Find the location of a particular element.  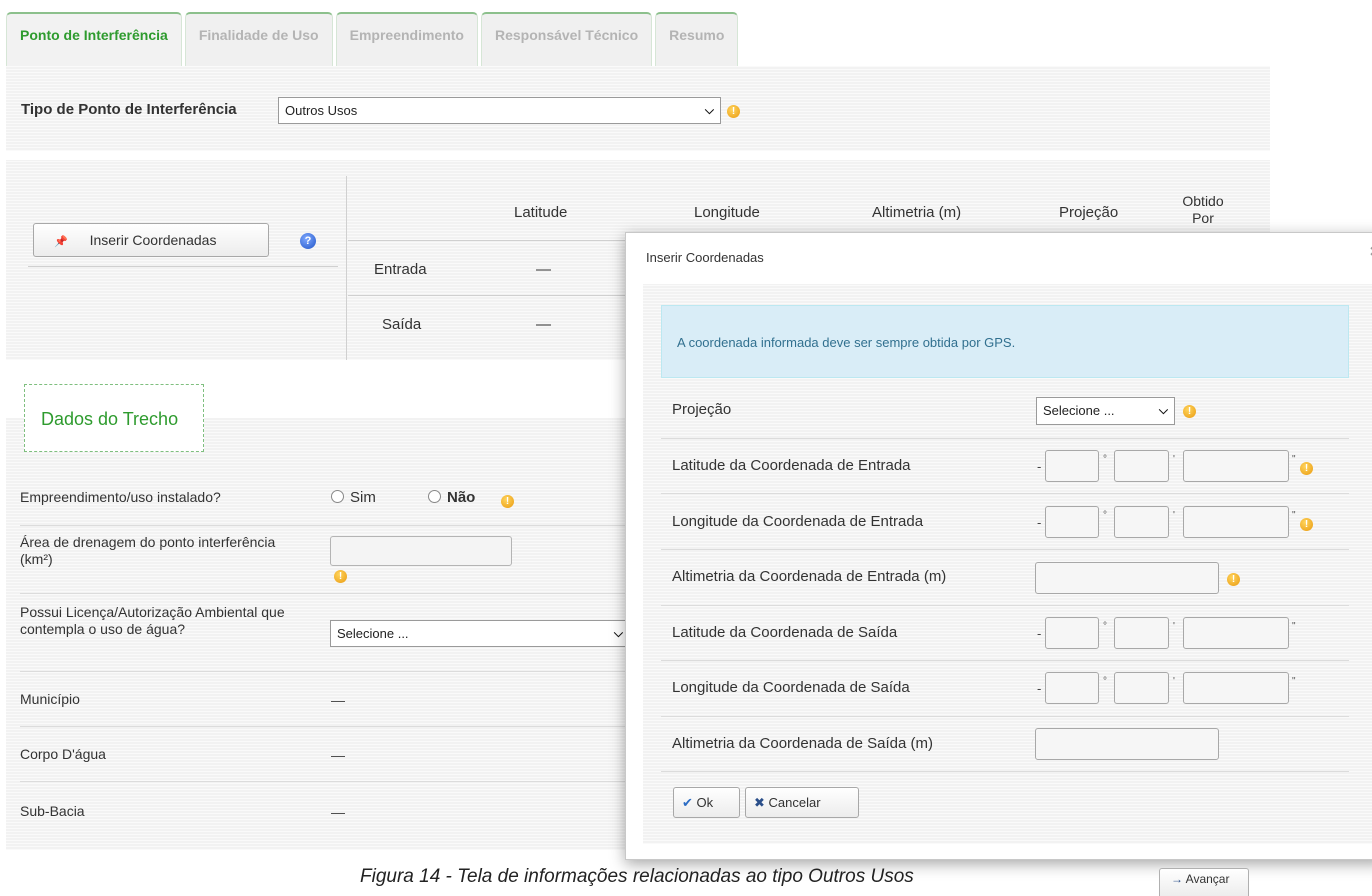

latitude-saida-minutes is located at coordinates (1141, 633).